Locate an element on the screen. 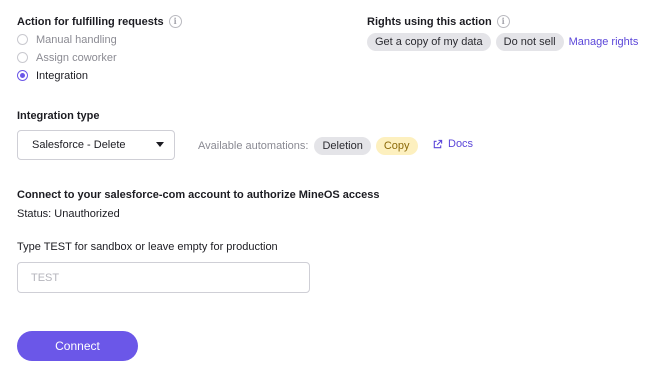 The width and height of the screenshot is (670, 373). sandbox-input is located at coordinates (163, 277).